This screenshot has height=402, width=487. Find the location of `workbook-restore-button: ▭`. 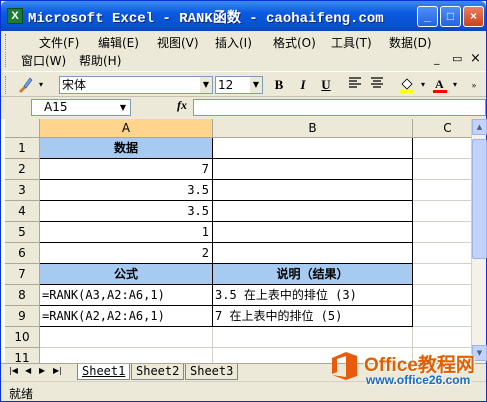

workbook-restore-button: ▭ is located at coordinates (457, 58).